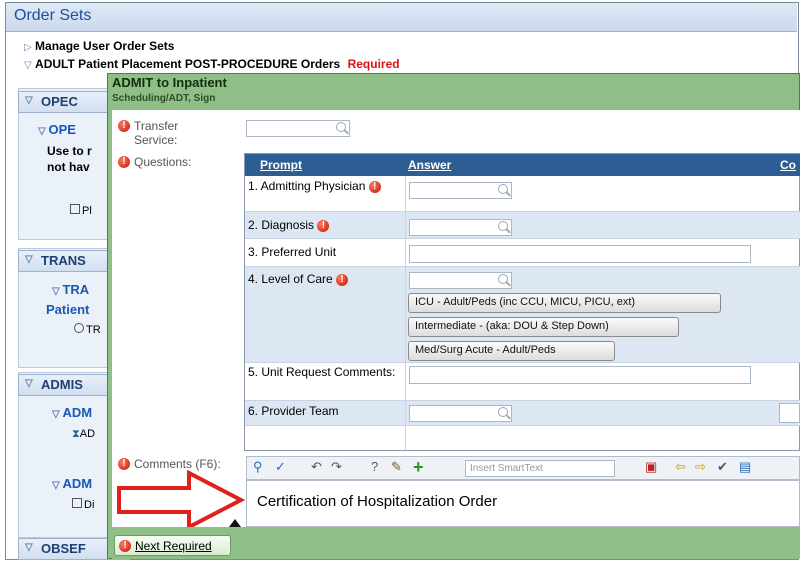 The width and height of the screenshot is (800, 561). What do you see at coordinates (281, 225) in the screenshot?
I see `prompt-text: 2. Diagnosis` at bounding box center [281, 225].